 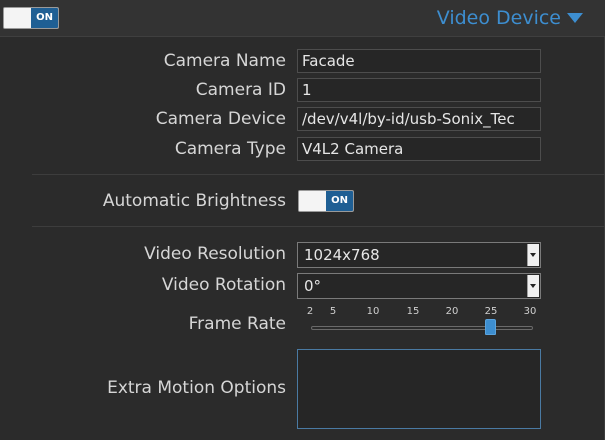 I want to click on frame-rate-tick: 5, so click(x=333, y=311).